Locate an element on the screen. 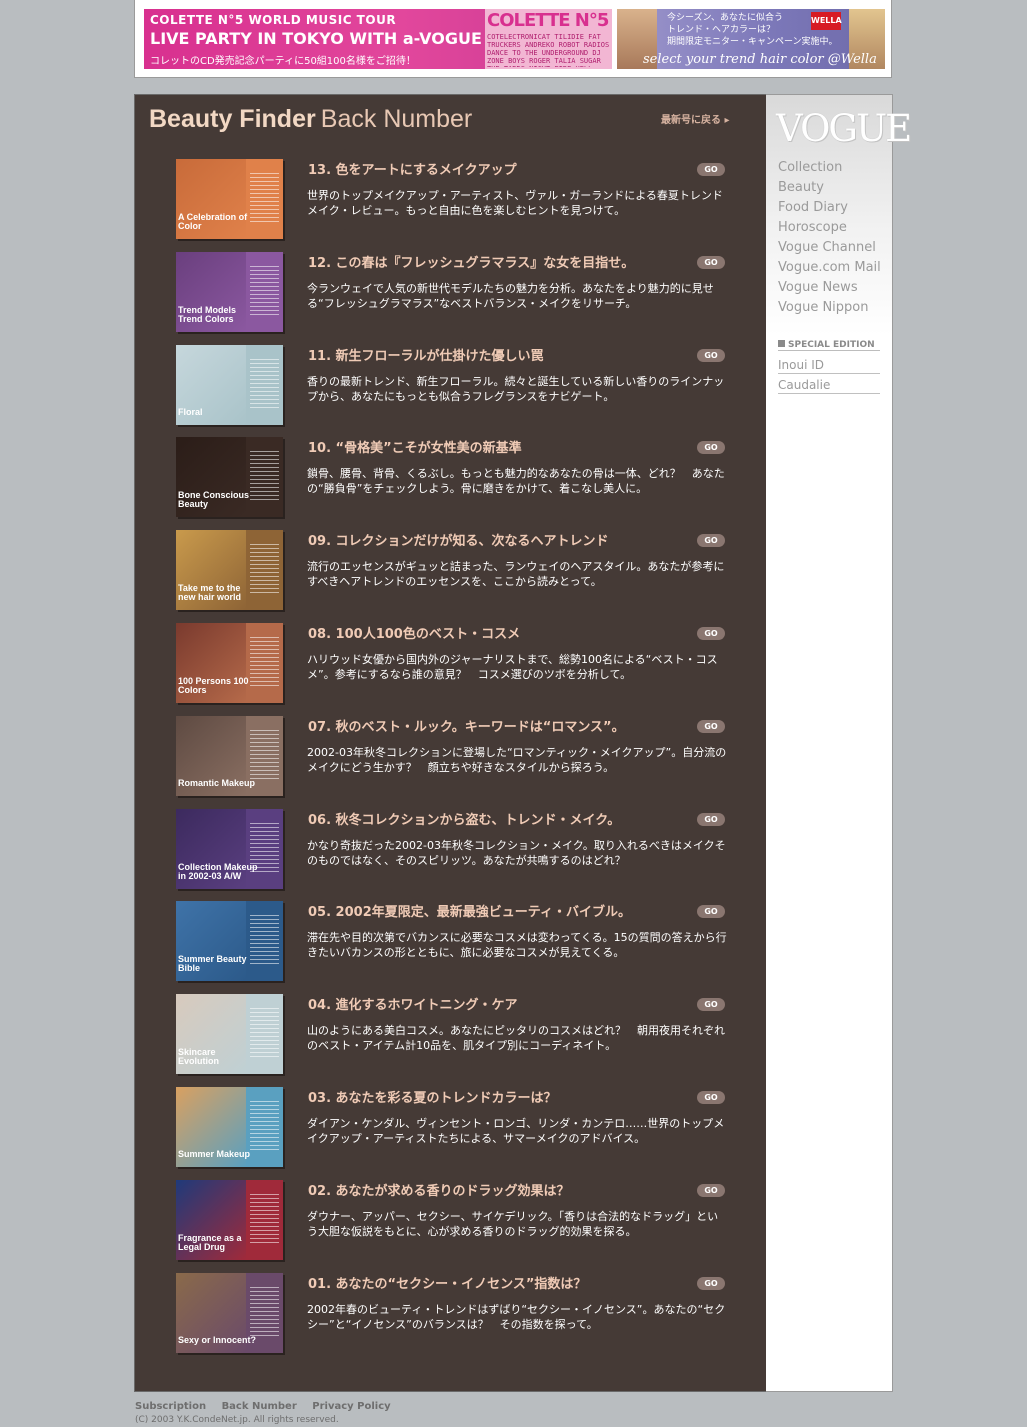 The height and width of the screenshot is (1427, 1027). issue-thumbnail: Summer Makeup is located at coordinates (229, 1127).